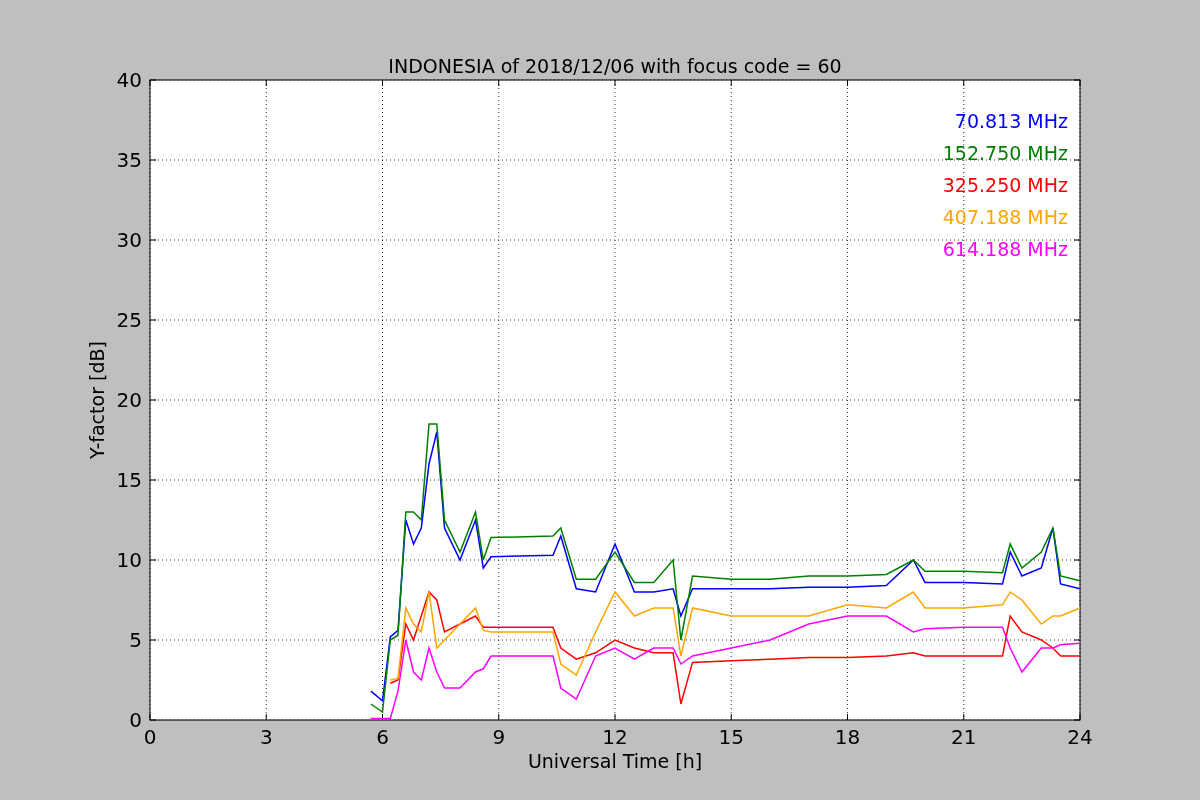  Describe the element at coordinates (1005, 185) in the screenshot. I see `legend-label: 325.250 MHz` at that location.